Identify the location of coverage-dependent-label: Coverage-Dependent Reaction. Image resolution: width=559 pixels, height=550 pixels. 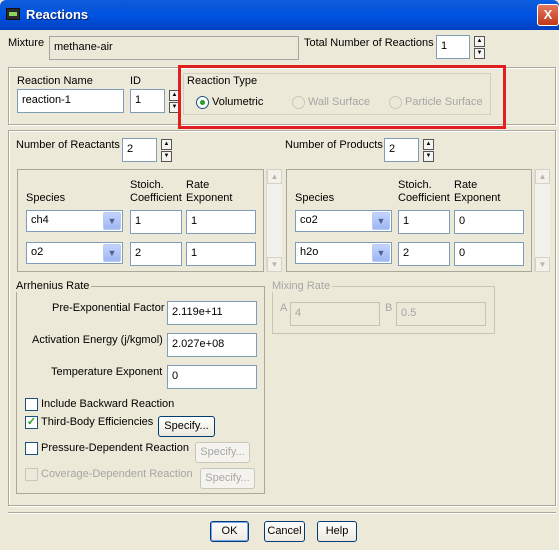
(117, 474).